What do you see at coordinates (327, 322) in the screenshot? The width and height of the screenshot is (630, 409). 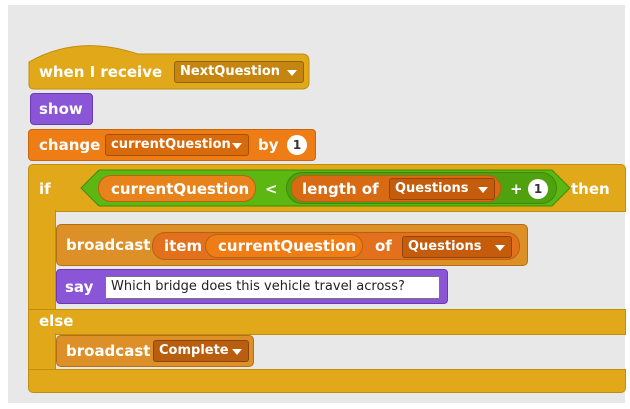 I see `else-bar` at bounding box center [327, 322].